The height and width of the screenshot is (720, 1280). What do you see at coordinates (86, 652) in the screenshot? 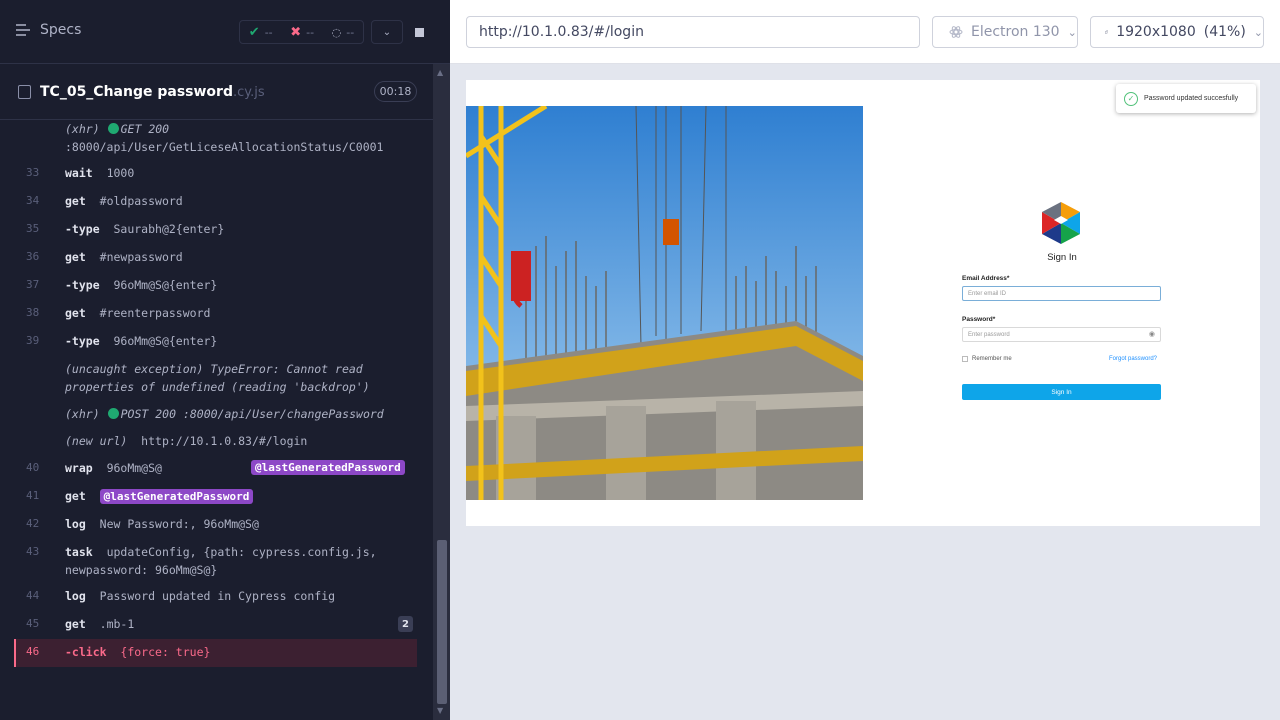
I see `command-name: -click` at bounding box center [86, 652].